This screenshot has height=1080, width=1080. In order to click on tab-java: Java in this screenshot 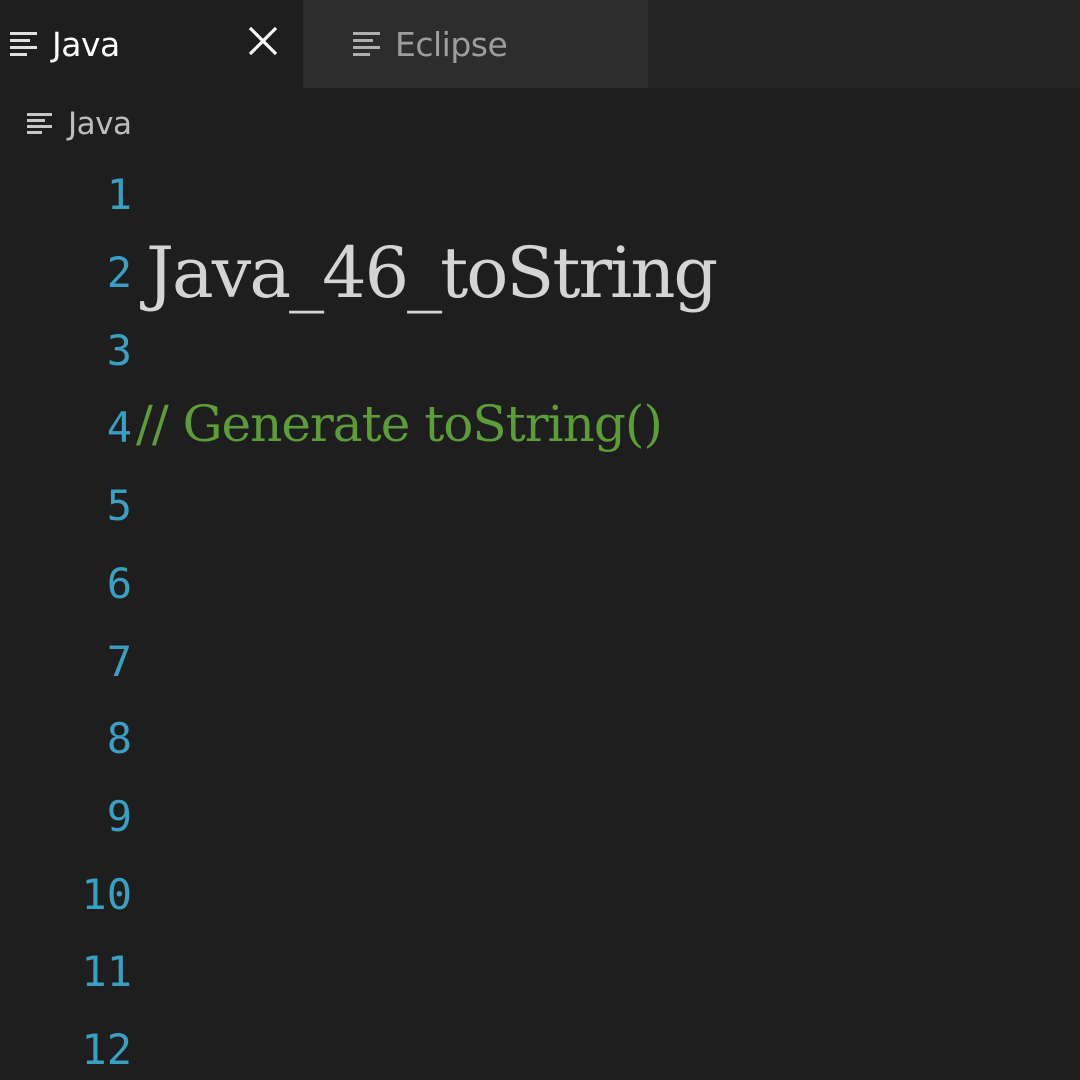, I will do `click(151, 44)`.